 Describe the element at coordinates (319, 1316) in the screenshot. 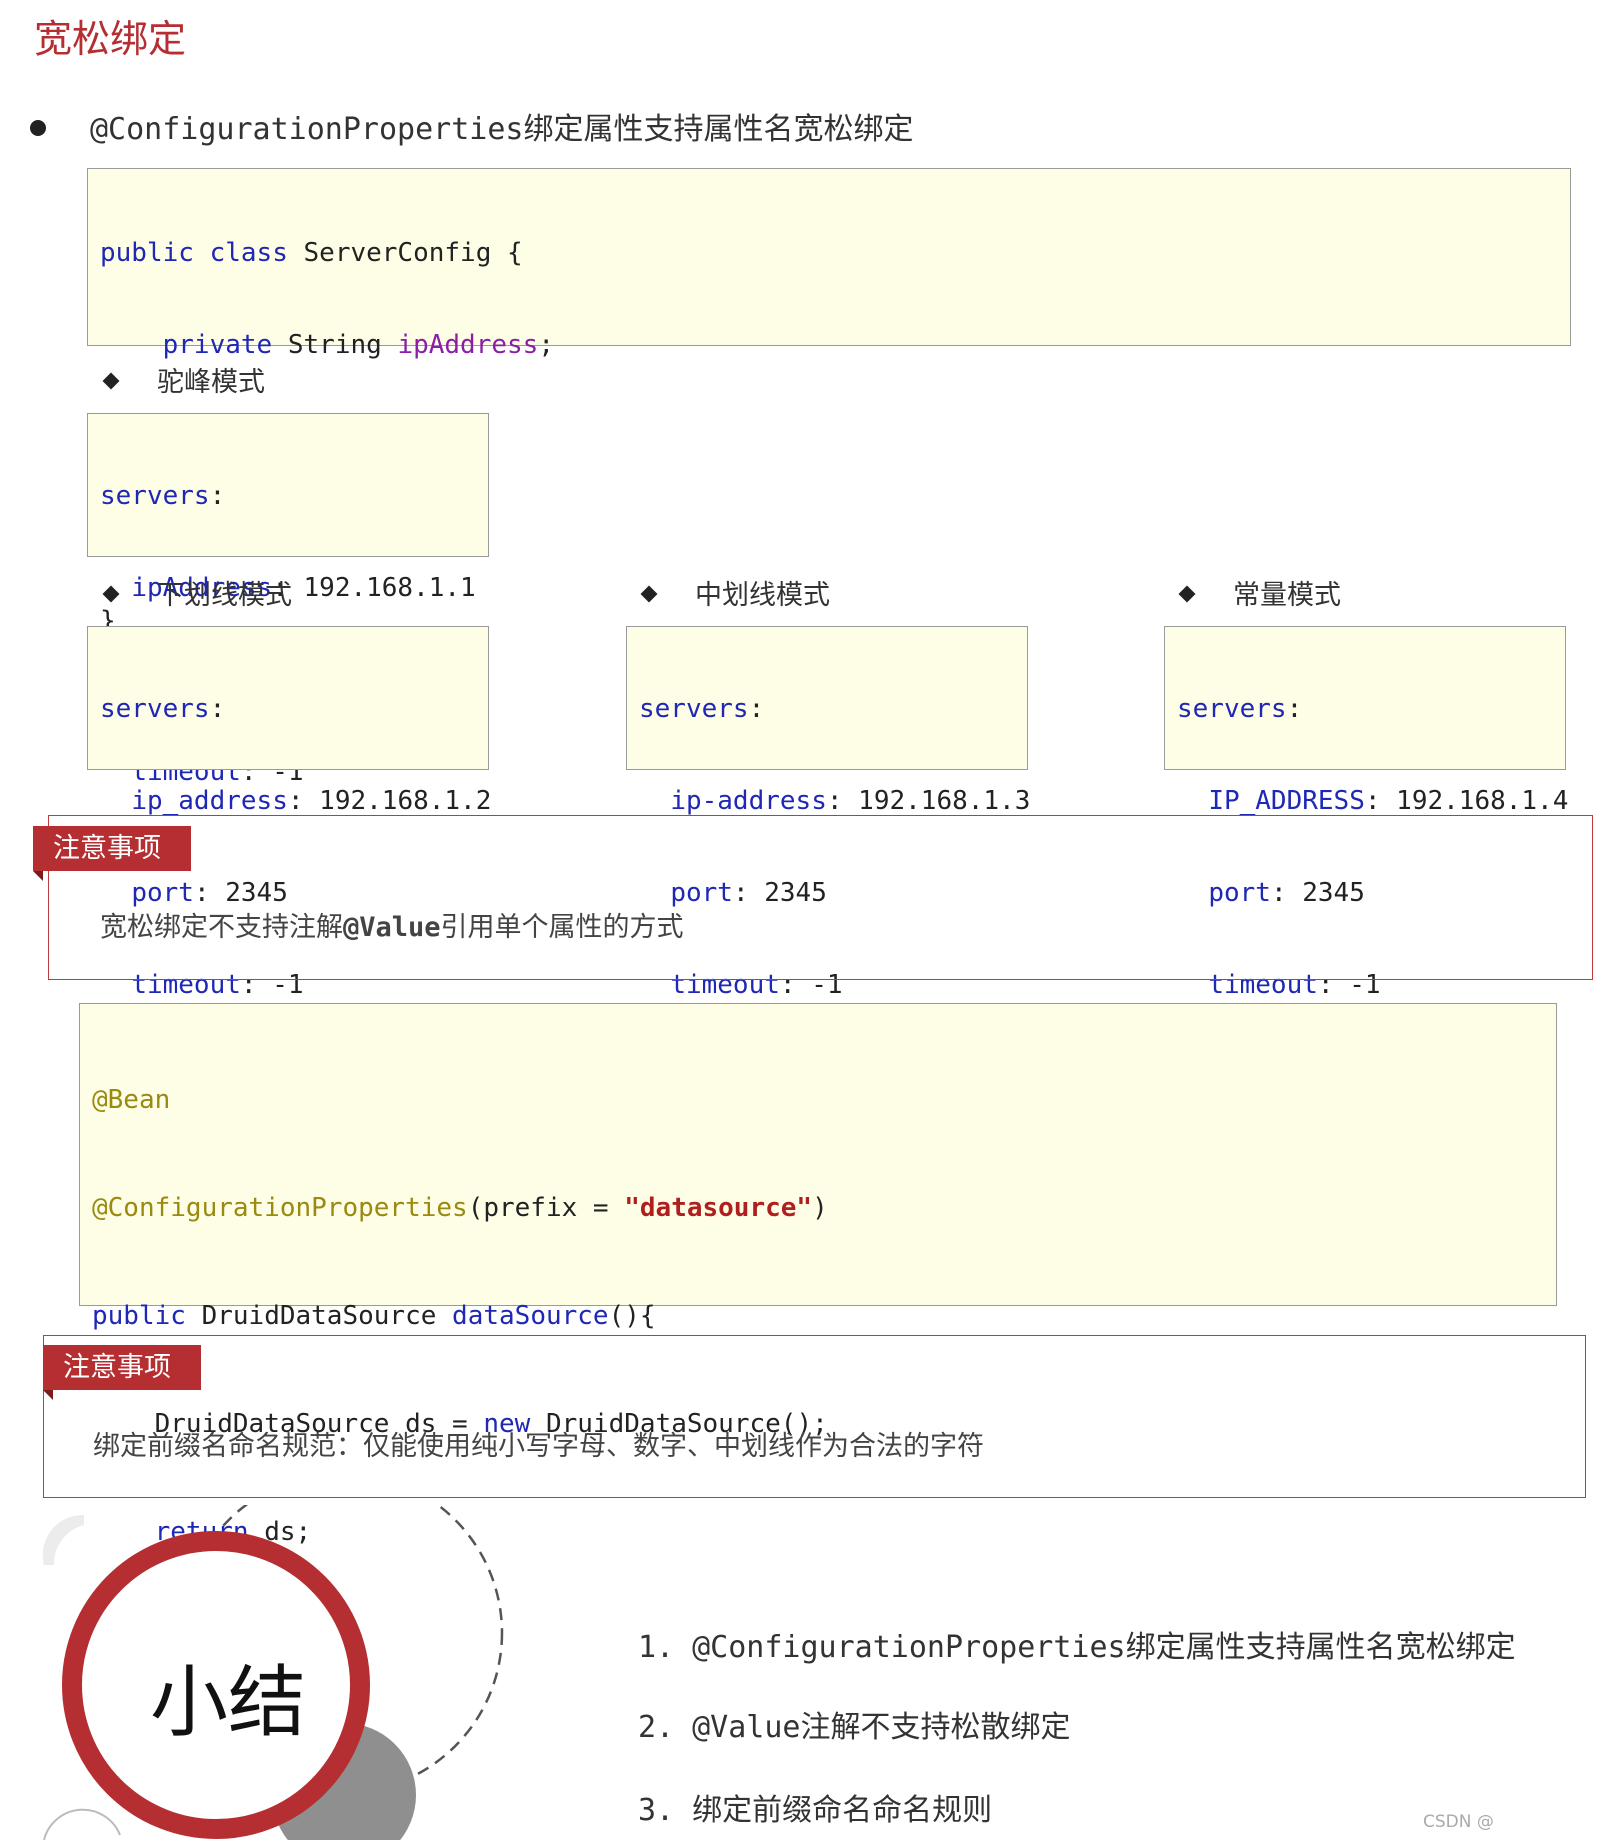

I see `code-token: DruidDataSource` at that location.